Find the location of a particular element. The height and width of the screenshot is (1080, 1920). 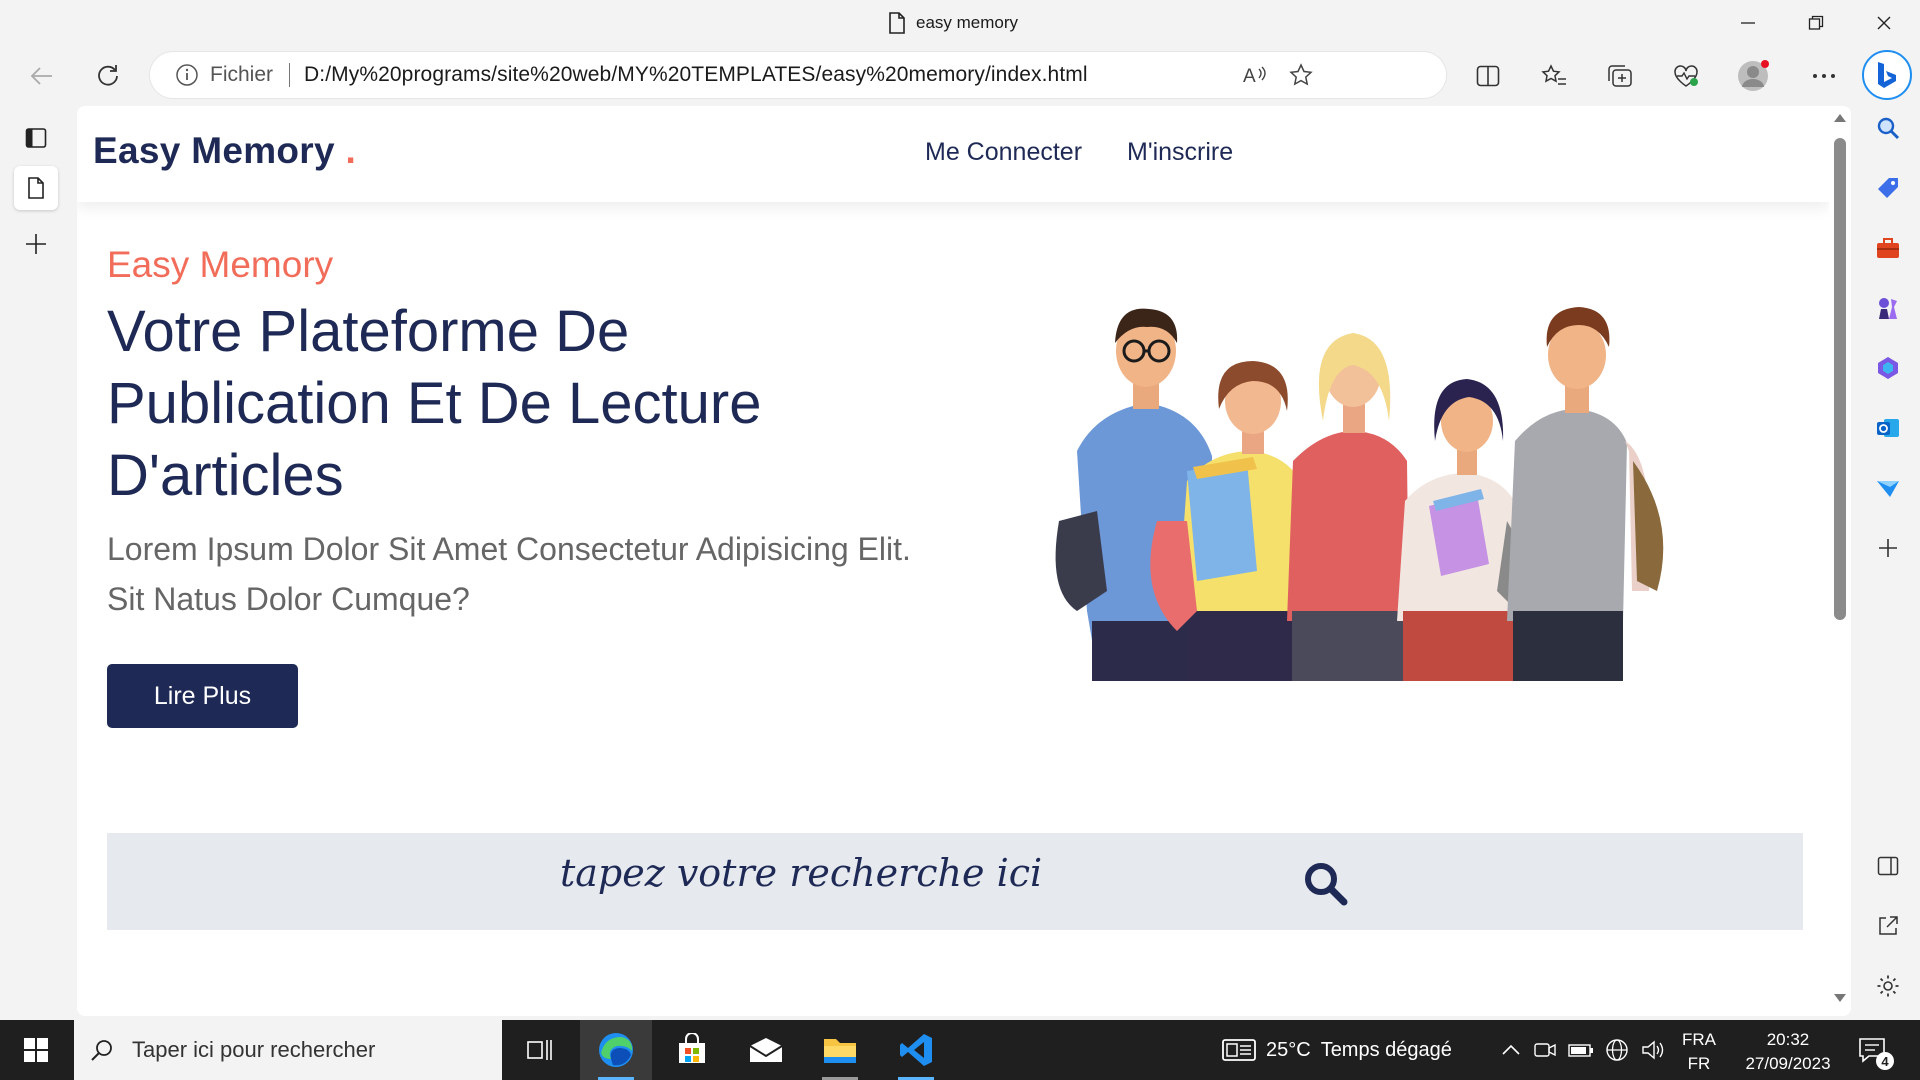

edge-icon is located at coordinates (616, 1050).